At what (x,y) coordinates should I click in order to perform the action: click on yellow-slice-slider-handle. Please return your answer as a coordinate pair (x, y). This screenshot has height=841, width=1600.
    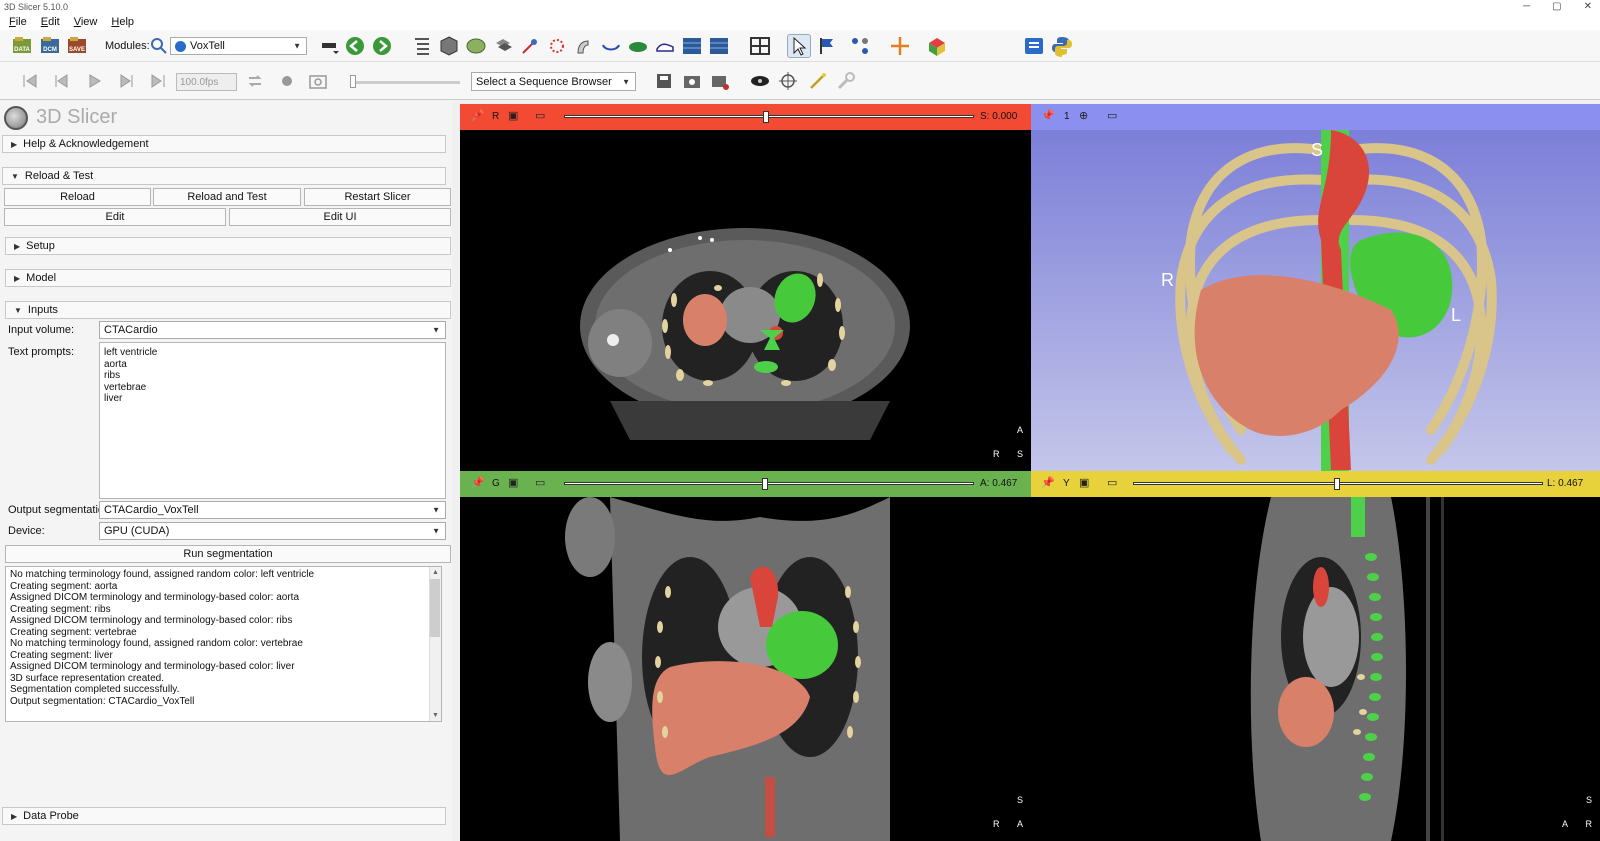
    Looking at the image, I should click on (1337, 484).